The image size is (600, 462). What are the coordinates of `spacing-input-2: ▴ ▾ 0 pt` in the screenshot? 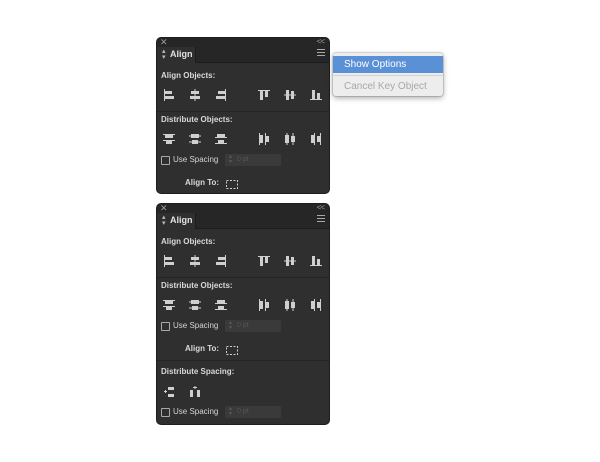 It's located at (253, 412).